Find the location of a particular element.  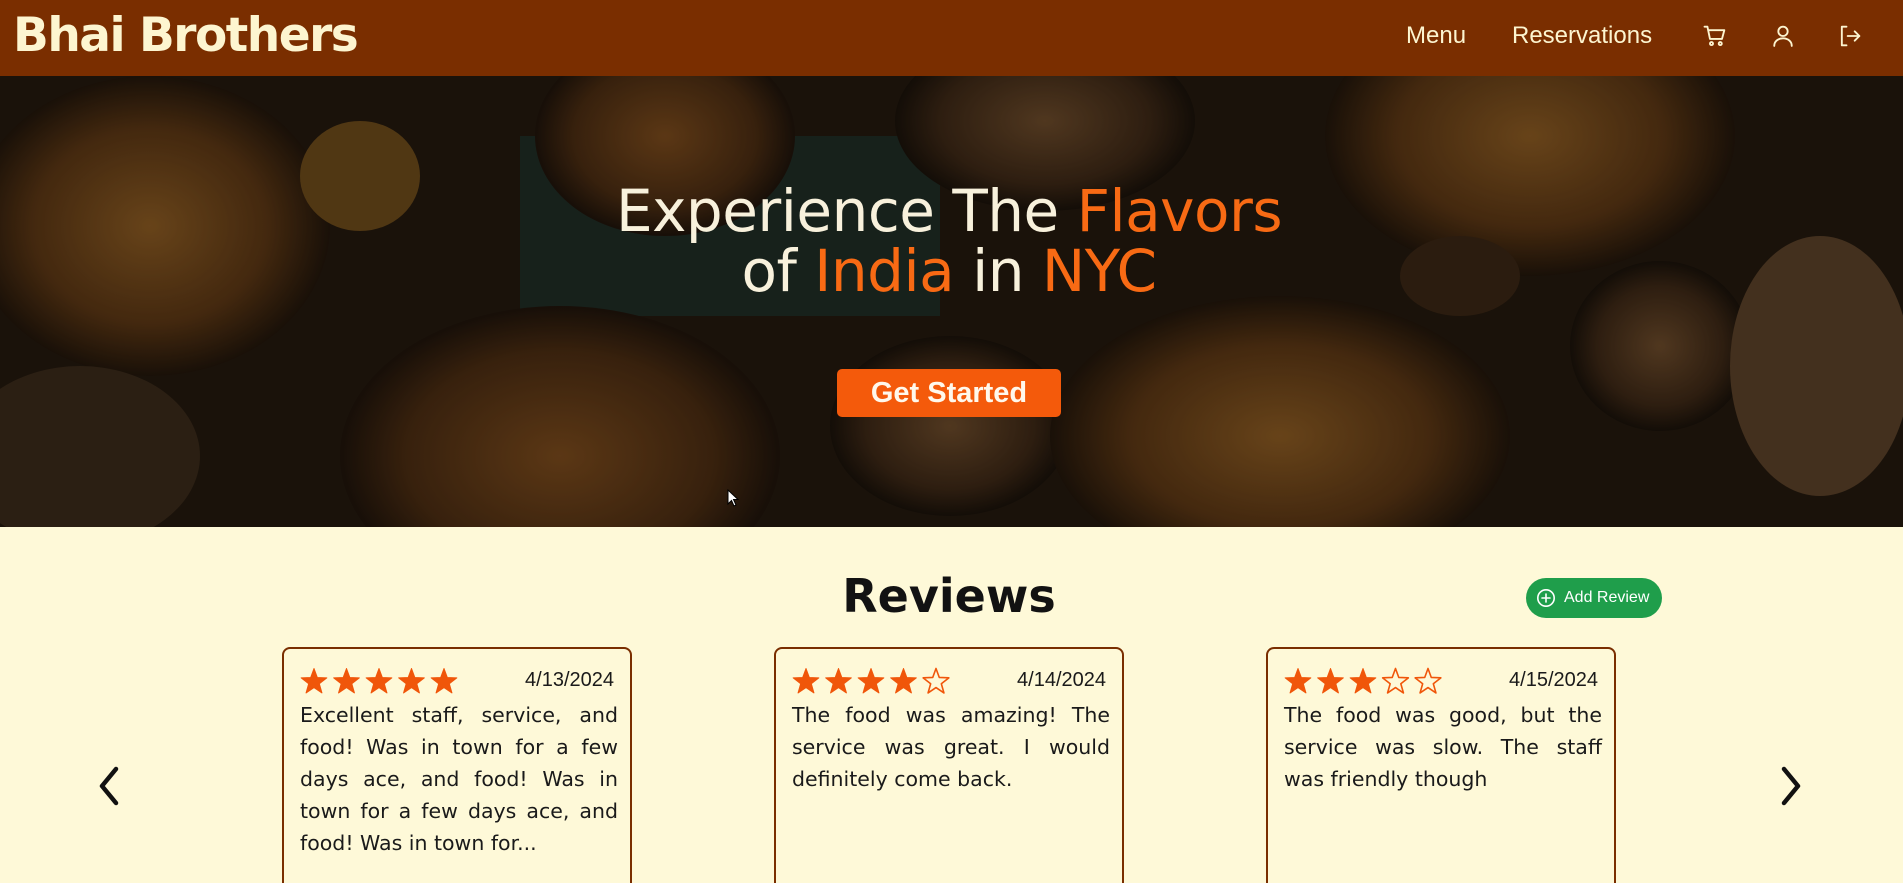

review-date: 4/15/2024 is located at coordinates (1553, 680).